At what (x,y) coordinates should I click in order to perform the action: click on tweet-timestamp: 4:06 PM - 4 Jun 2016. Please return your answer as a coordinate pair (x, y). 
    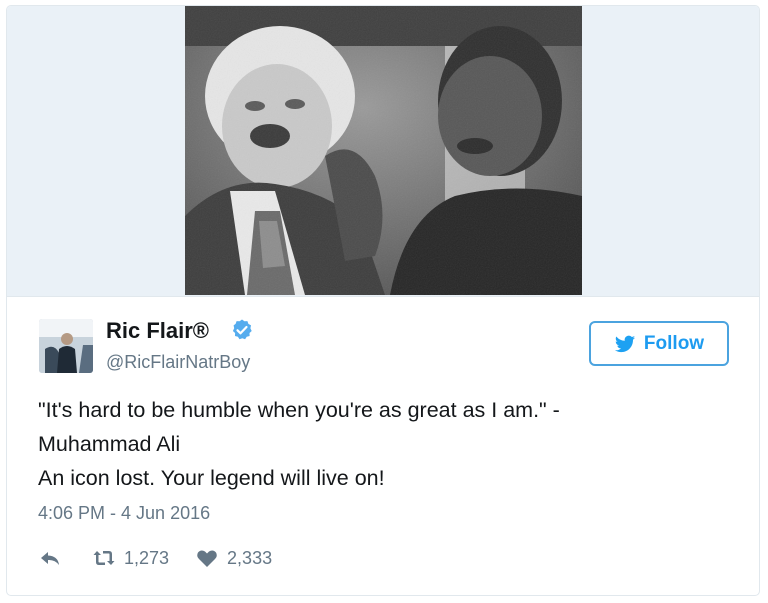
    Looking at the image, I should click on (124, 513).